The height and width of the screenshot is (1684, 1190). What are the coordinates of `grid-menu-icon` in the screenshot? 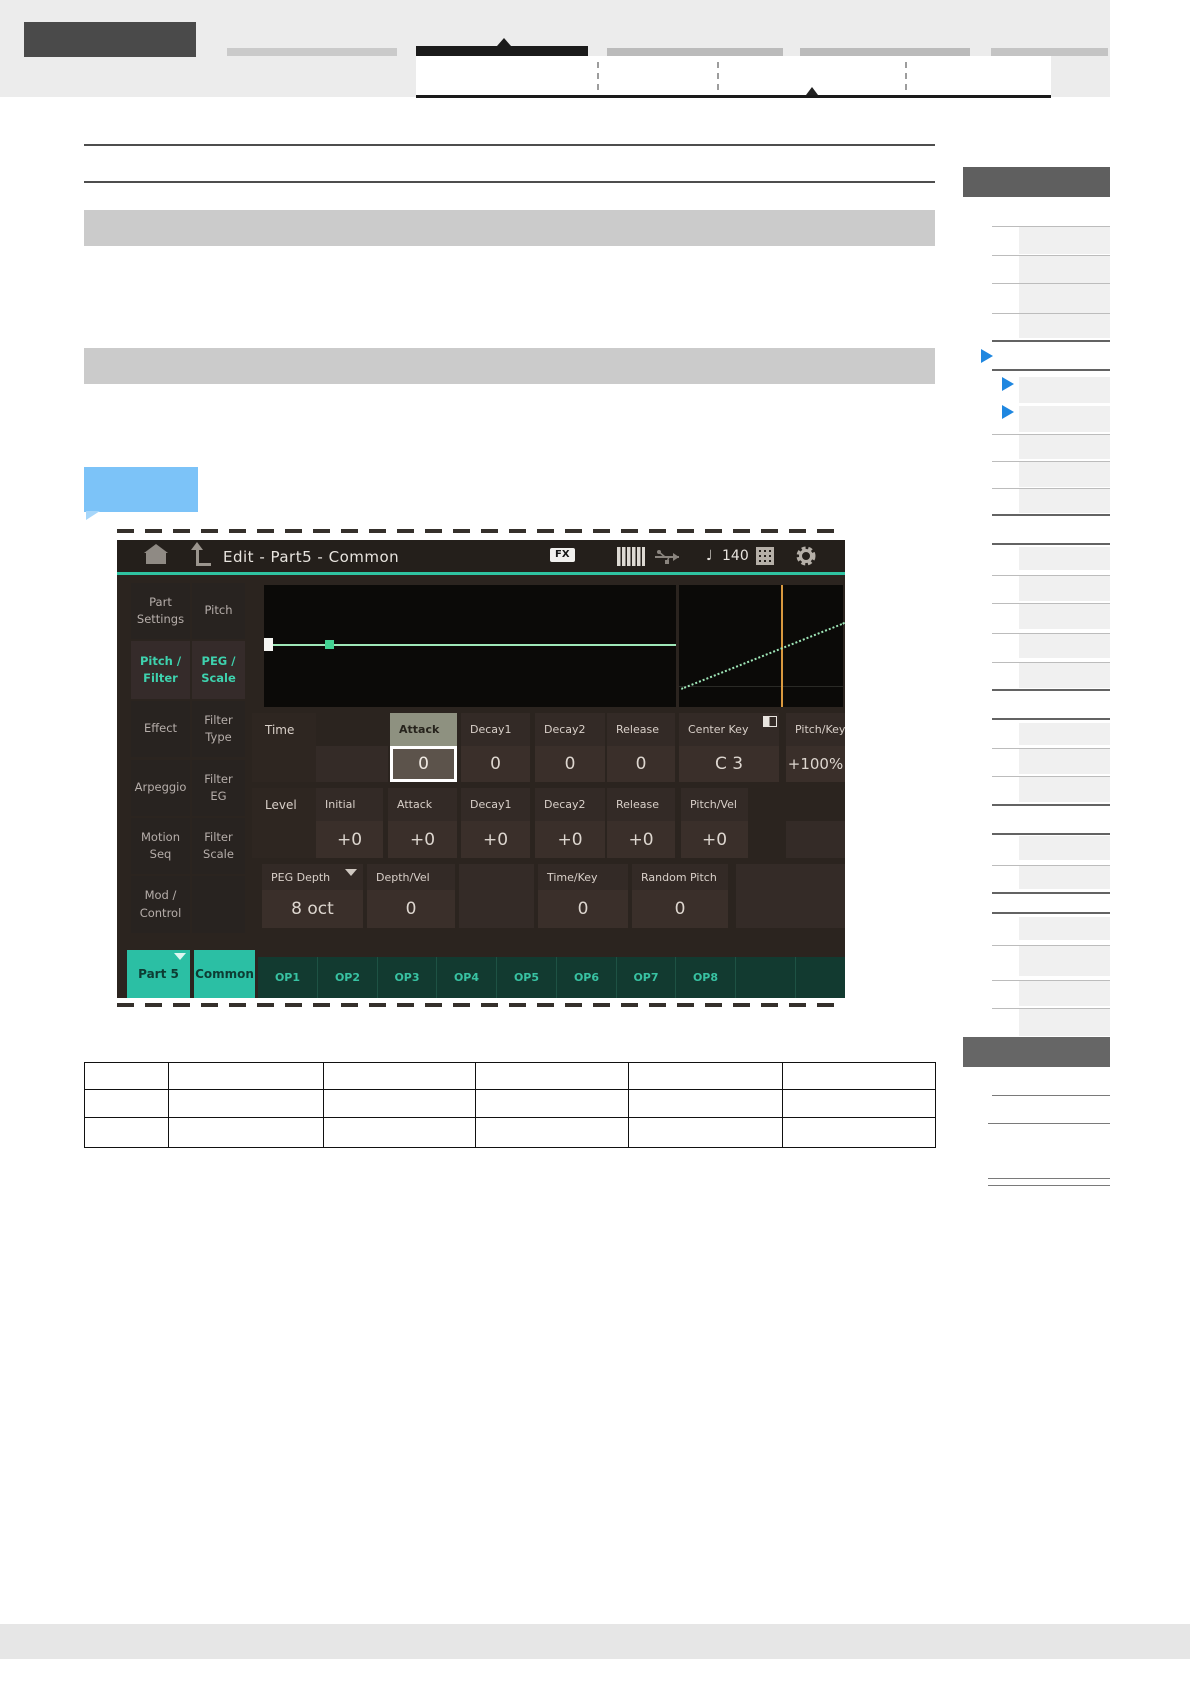 It's located at (765, 556).